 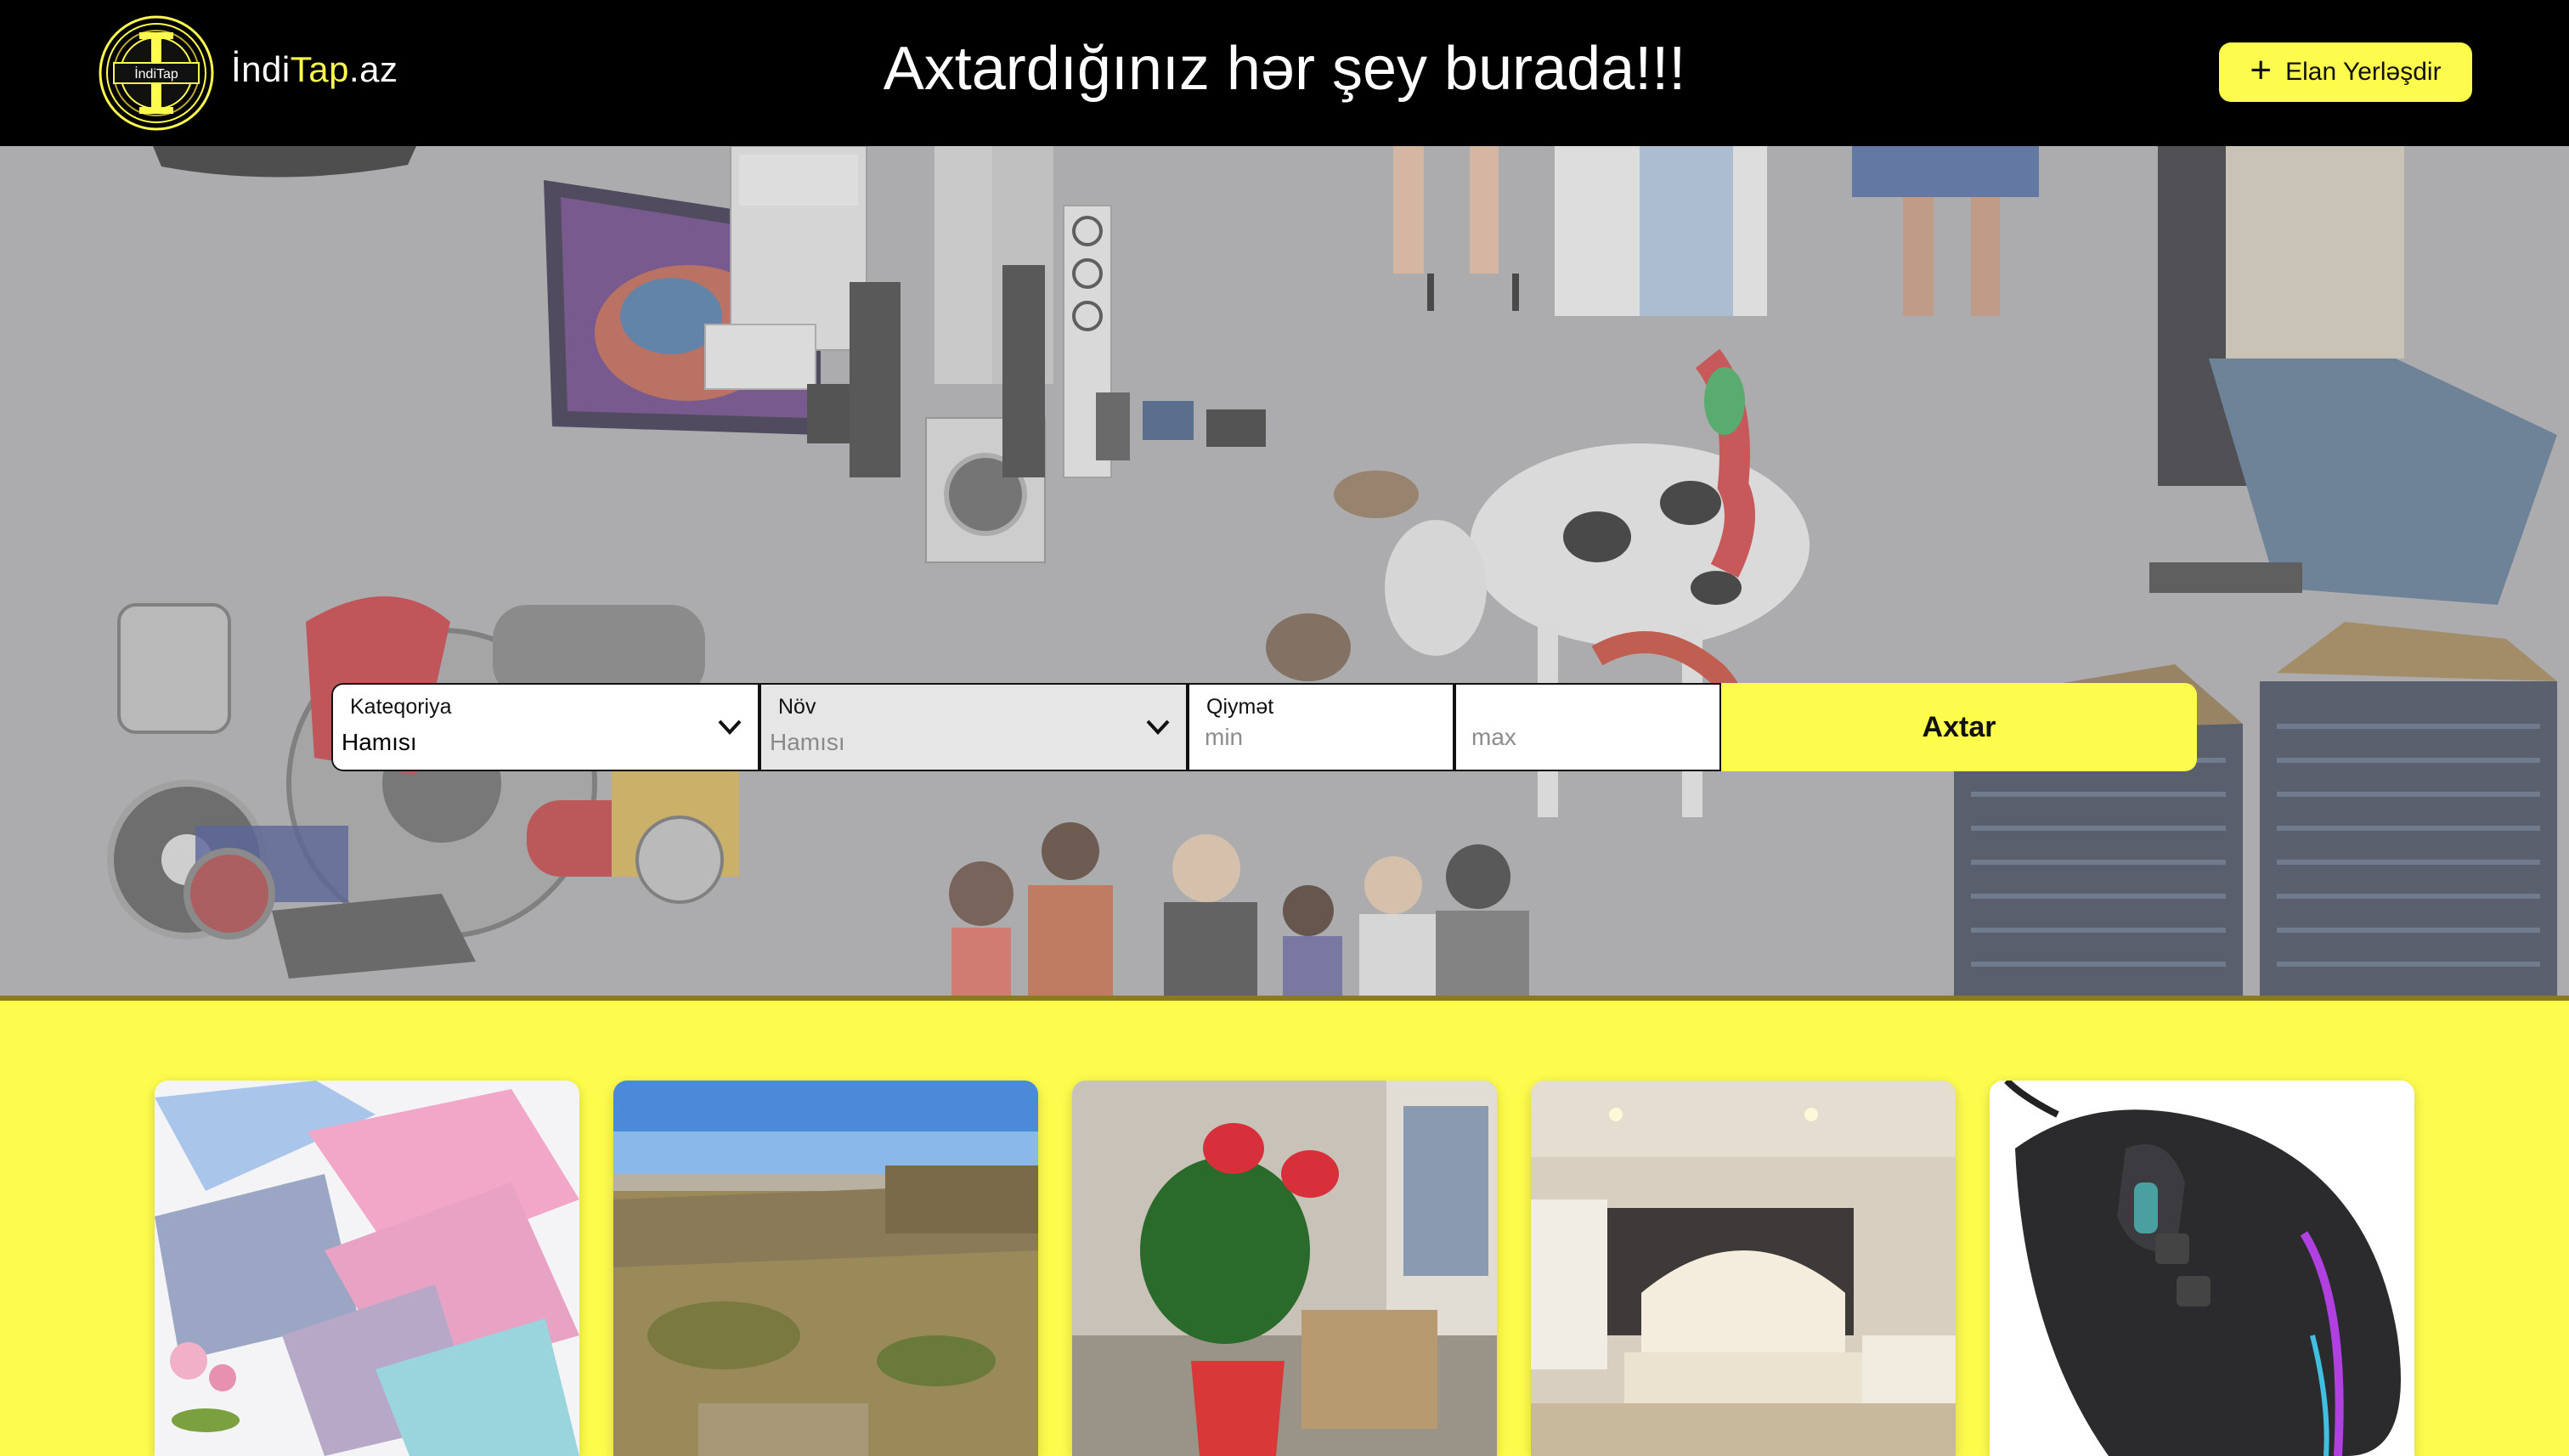 What do you see at coordinates (2363, 72) in the screenshot?
I see `post-listing-label: Elan Yerləşdir` at bounding box center [2363, 72].